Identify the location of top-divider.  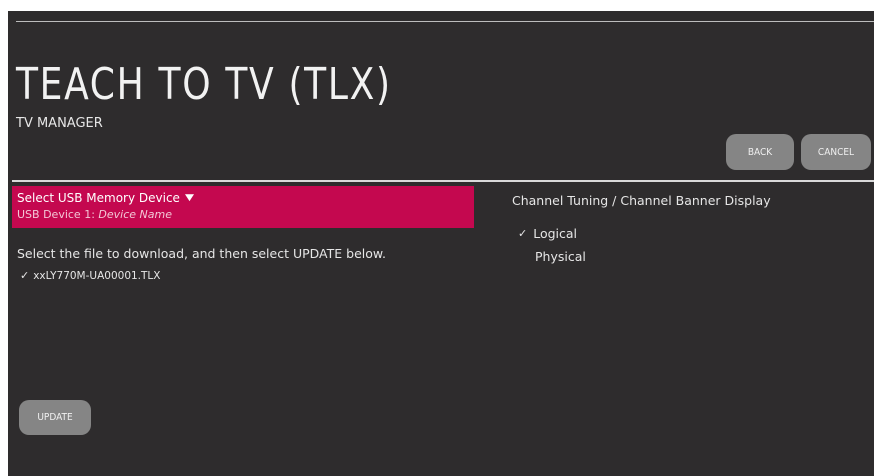
(445, 21).